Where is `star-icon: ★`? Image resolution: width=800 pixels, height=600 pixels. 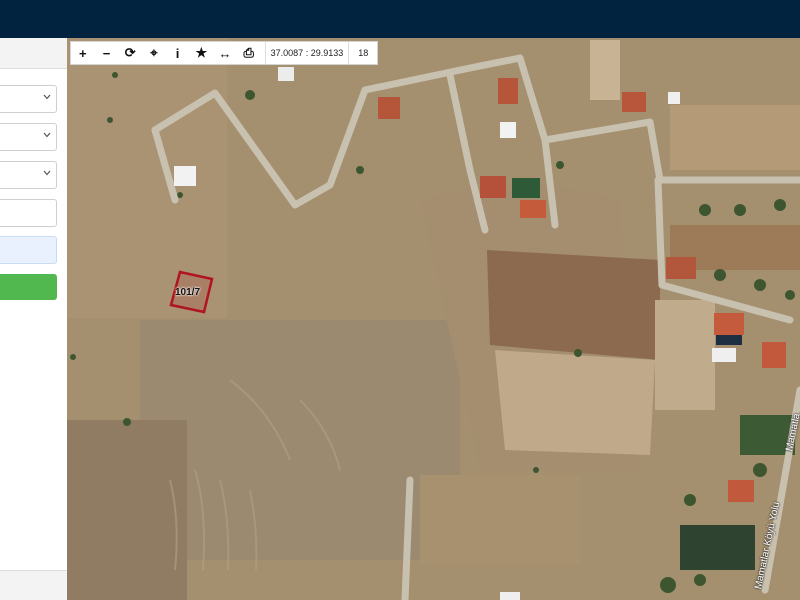
star-icon: ★ is located at coordinates (201, 52).